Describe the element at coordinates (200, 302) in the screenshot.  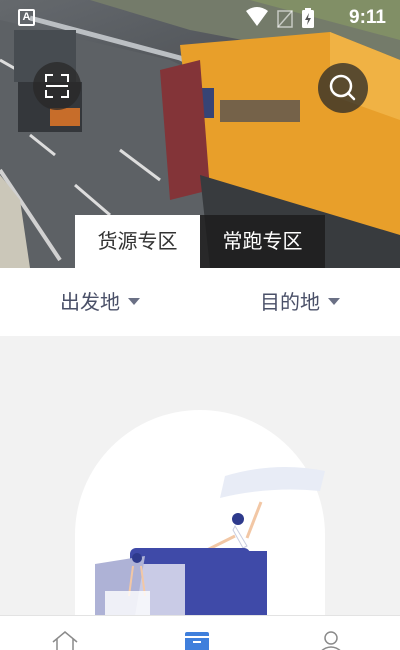
I see `filter-row: 出发地 目的地` at that location.